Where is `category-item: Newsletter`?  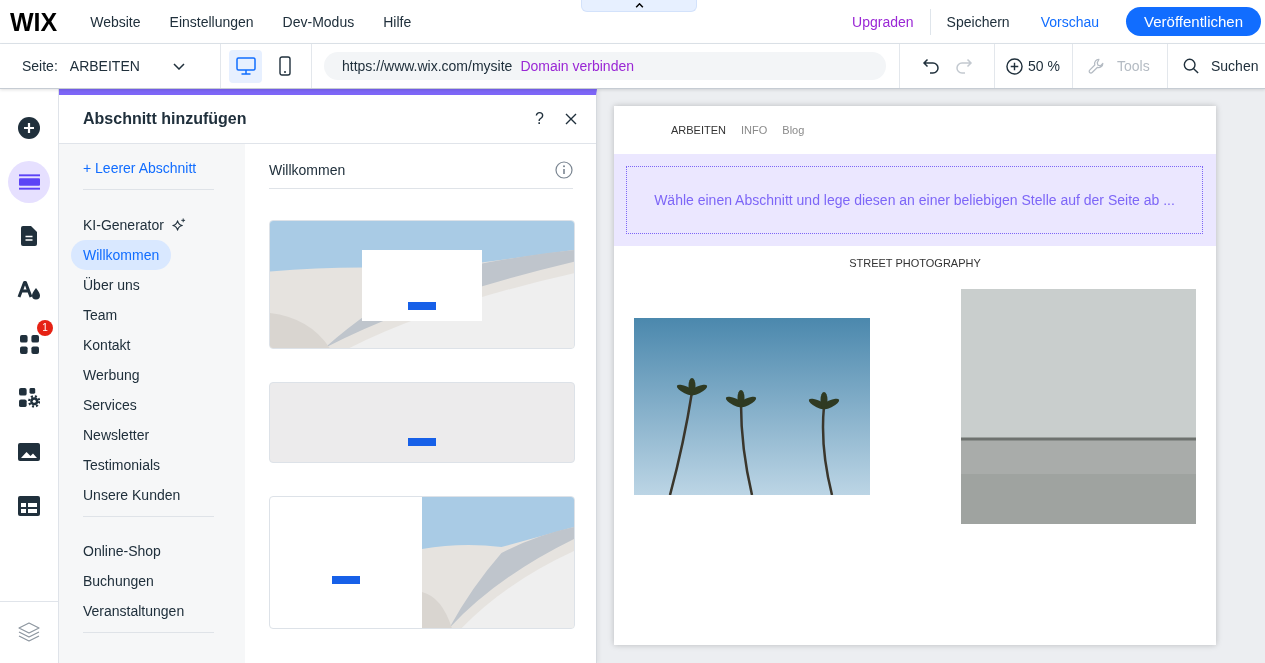
category-item: Newsletter is located at coordinates (116, 435).